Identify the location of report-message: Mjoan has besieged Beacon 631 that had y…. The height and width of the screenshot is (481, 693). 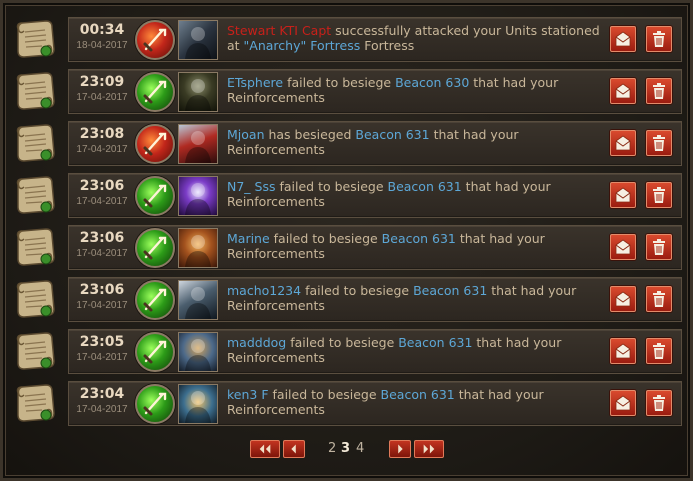
(416, 142).